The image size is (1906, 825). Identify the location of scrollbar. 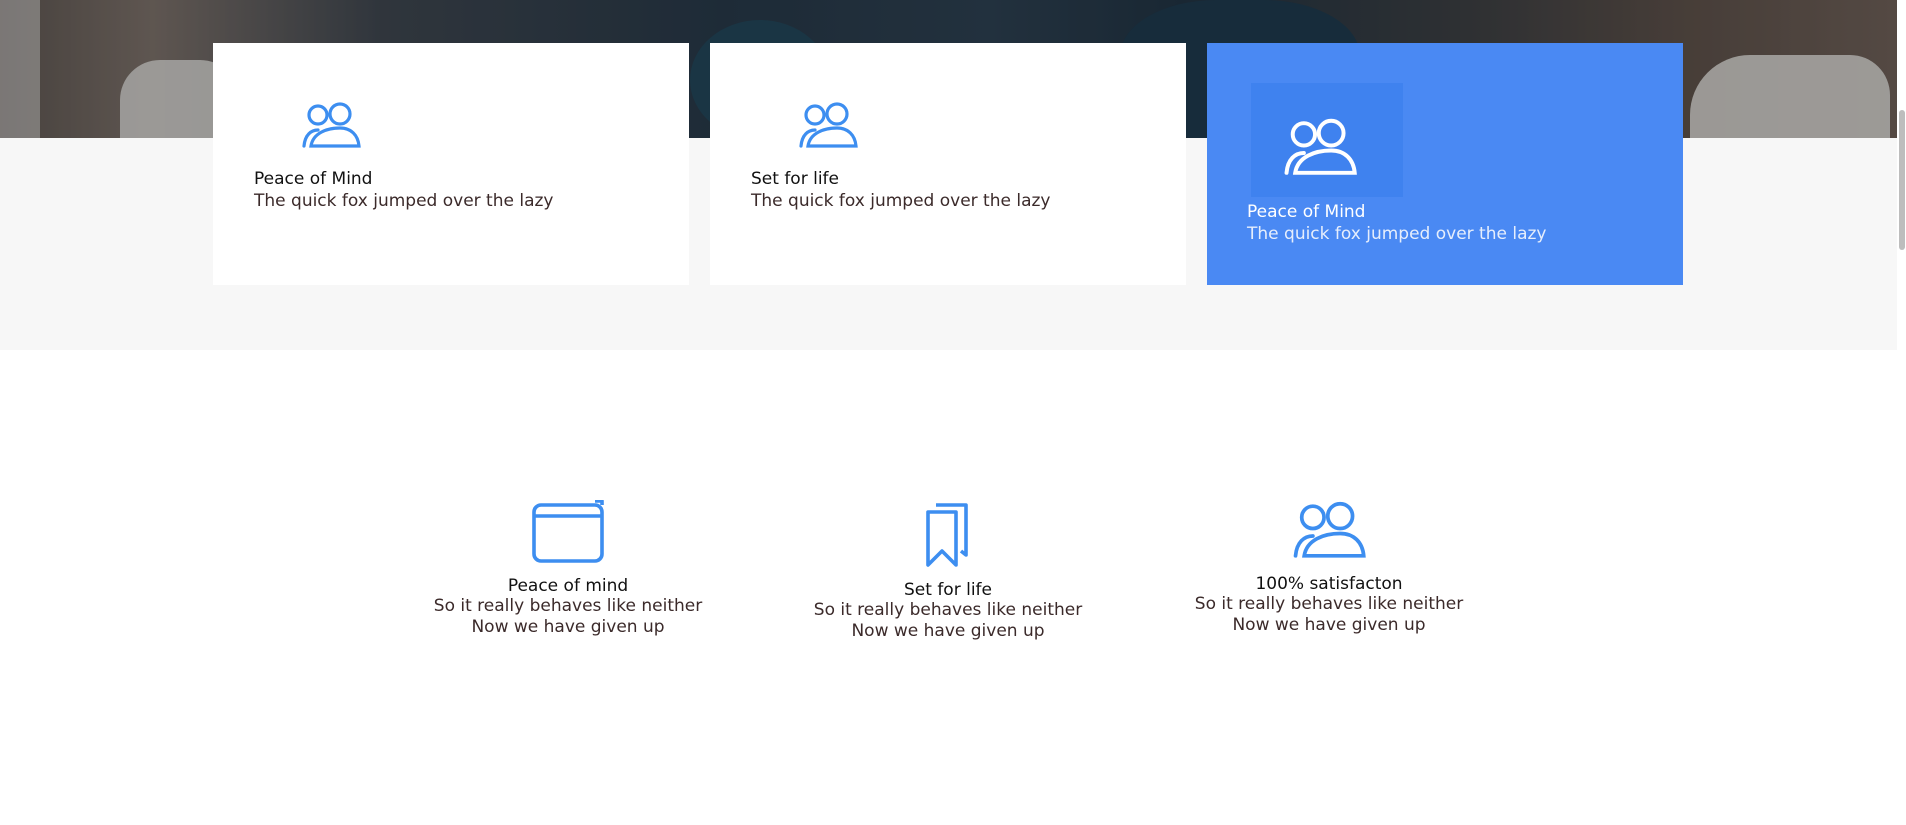
(1901, 412).